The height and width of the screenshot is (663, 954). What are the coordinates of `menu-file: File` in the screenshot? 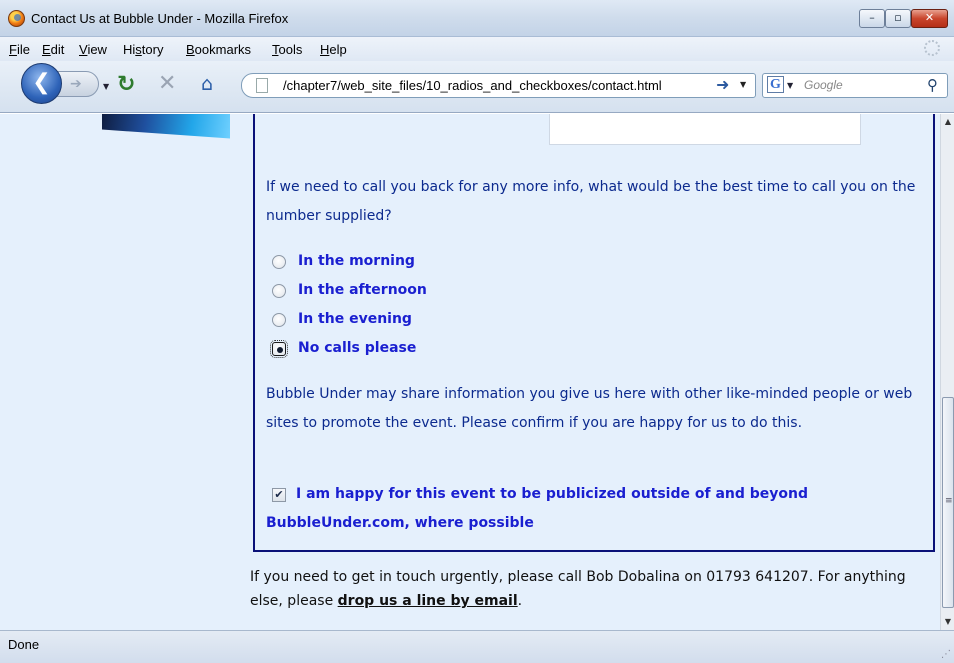 It's located at (19, 49).